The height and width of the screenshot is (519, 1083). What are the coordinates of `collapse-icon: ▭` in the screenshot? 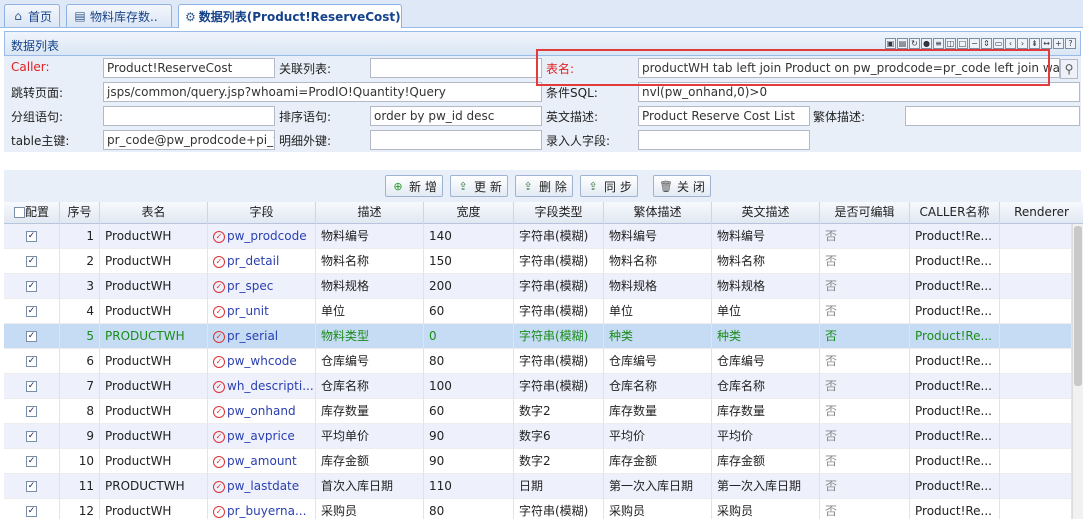 It's located at (998, 43).